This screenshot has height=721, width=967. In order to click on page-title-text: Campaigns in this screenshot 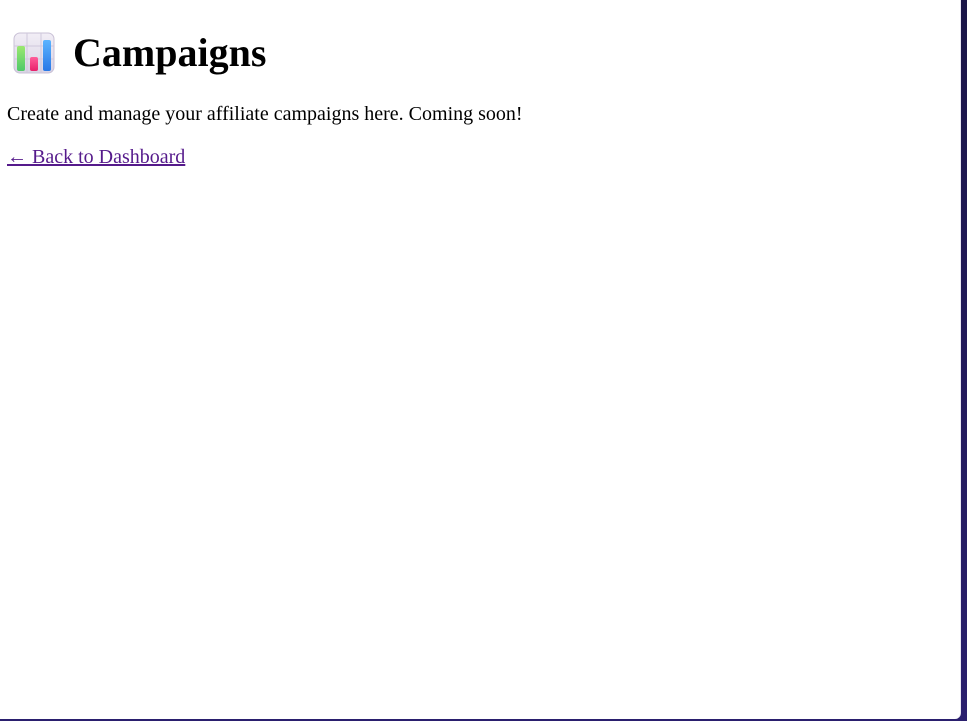, I will do `click(170, 52)`.